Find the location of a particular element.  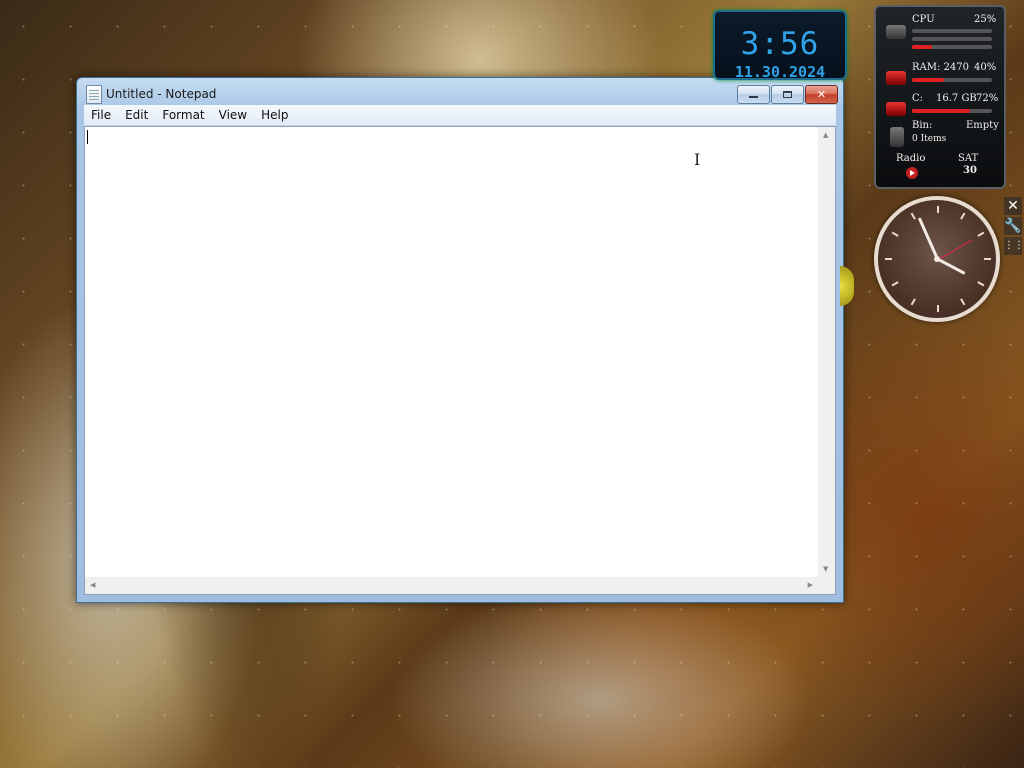

menu-bar: File Edit Format View Help is located at coordinates (460, 115).